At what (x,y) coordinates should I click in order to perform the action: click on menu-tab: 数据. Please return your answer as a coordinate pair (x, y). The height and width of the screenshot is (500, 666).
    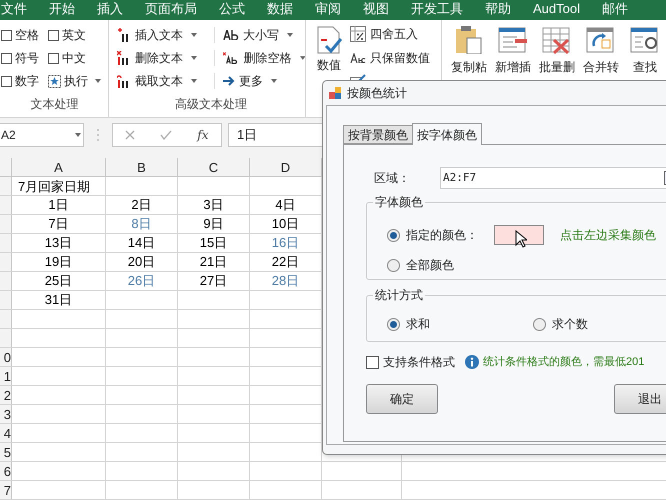
    Looking at the image, I should click on (280, 8).